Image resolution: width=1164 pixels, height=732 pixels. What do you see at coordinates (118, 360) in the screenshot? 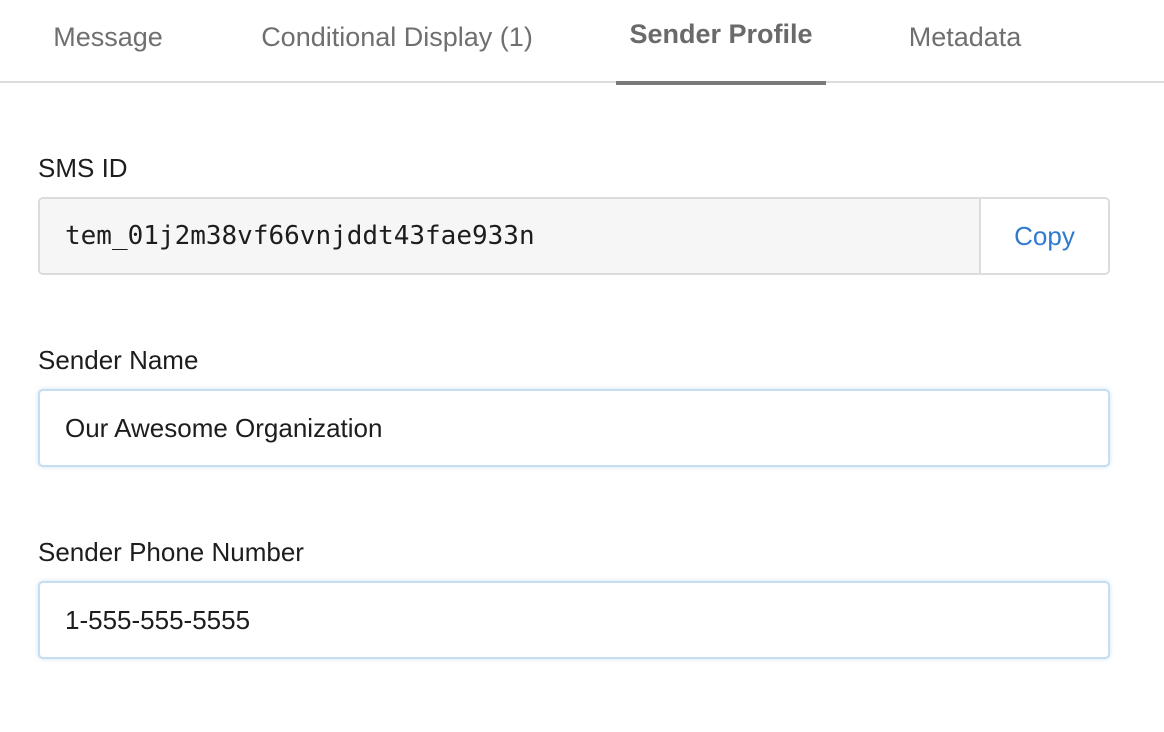
I see `sender-name-label: Sender Name` at bounding box center [118, 360].